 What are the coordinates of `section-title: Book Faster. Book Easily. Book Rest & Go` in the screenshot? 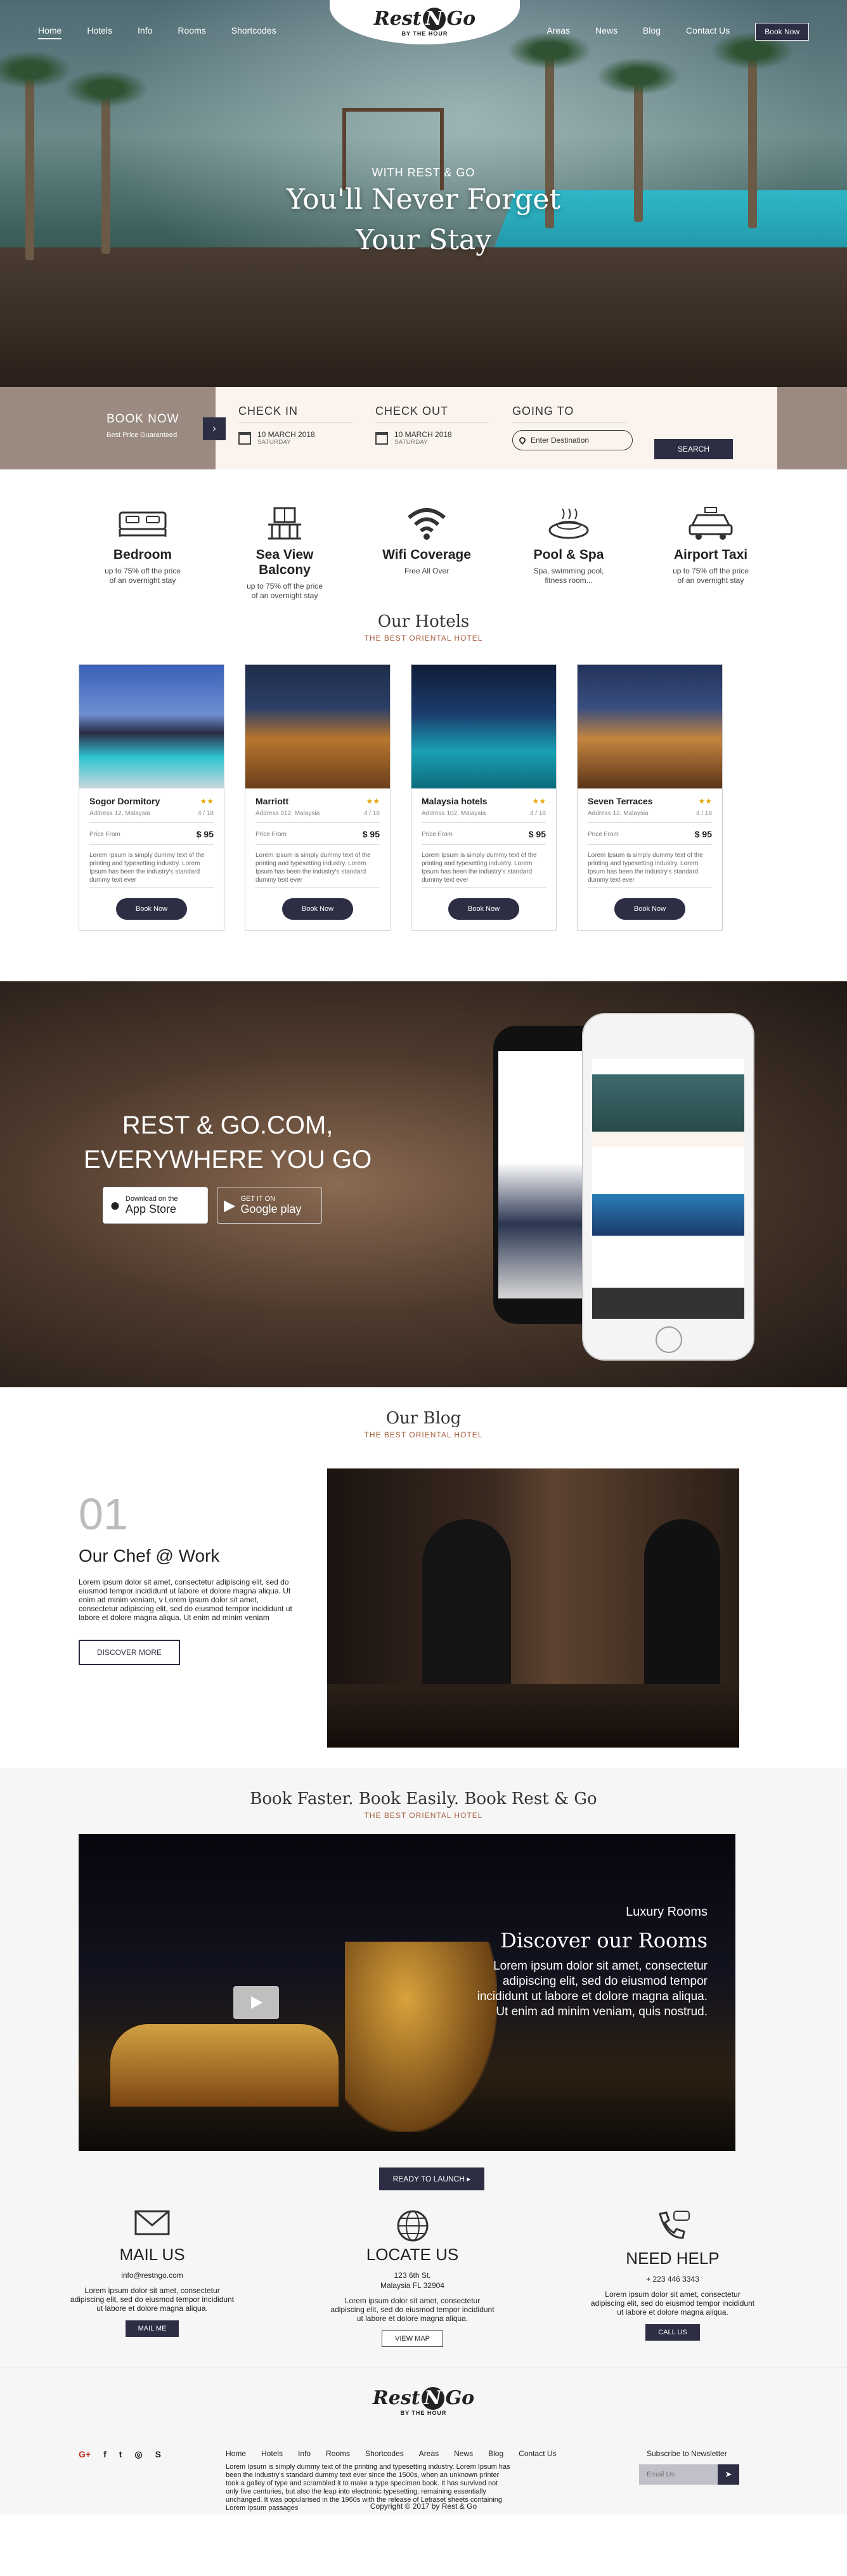 It's located at (423, 1798).